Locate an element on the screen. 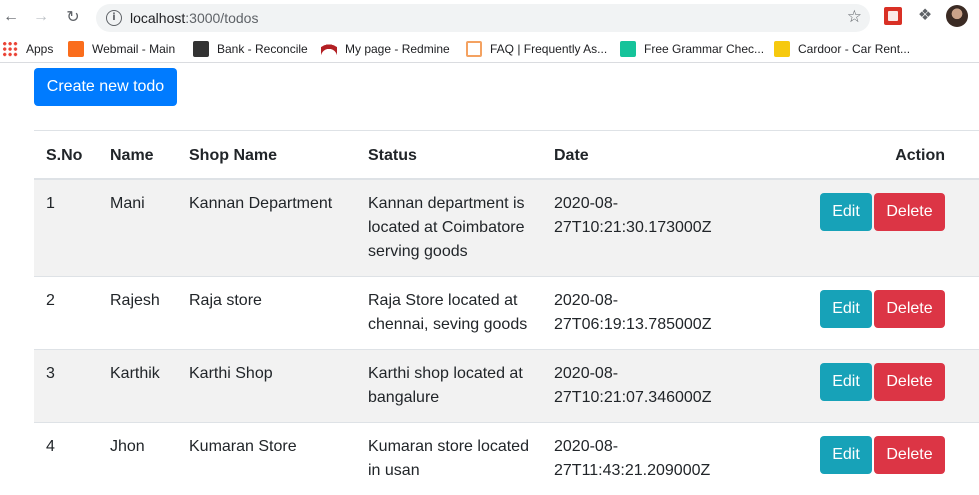  bookmark-label: Webmail - Main is located at coordinates (134, 49).